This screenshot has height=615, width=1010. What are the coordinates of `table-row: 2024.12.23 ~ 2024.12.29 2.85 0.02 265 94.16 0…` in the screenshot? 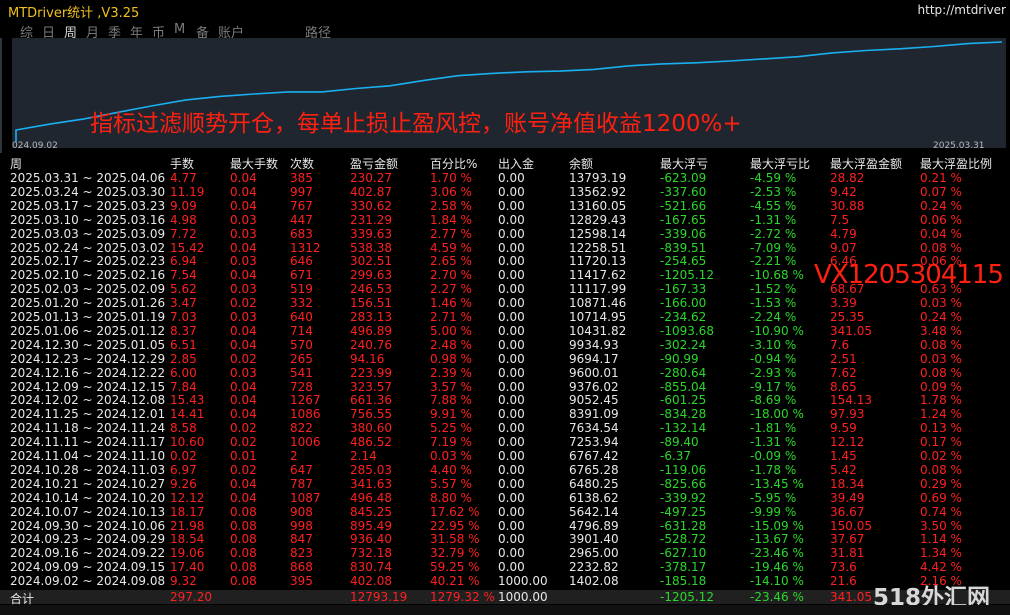 It's located at (505, 359).